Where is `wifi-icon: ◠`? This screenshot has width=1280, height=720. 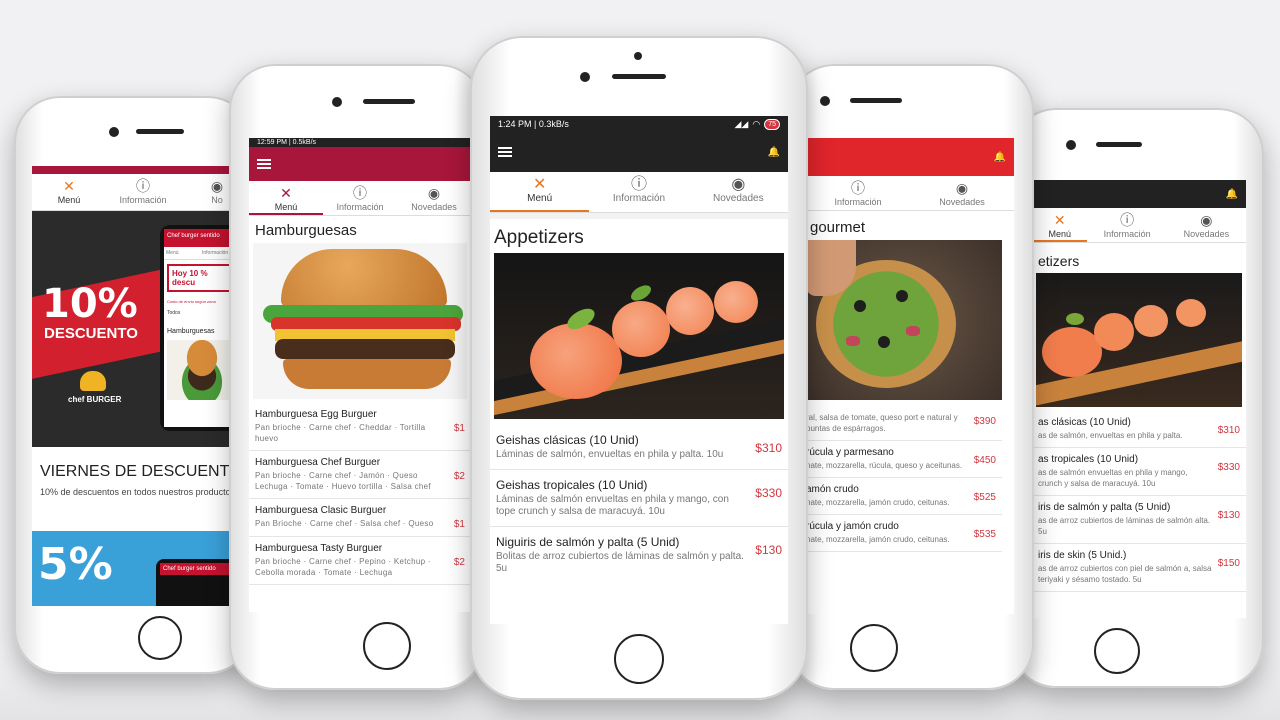 wifi-icon: ◠ is located at coordinates (756, 124).